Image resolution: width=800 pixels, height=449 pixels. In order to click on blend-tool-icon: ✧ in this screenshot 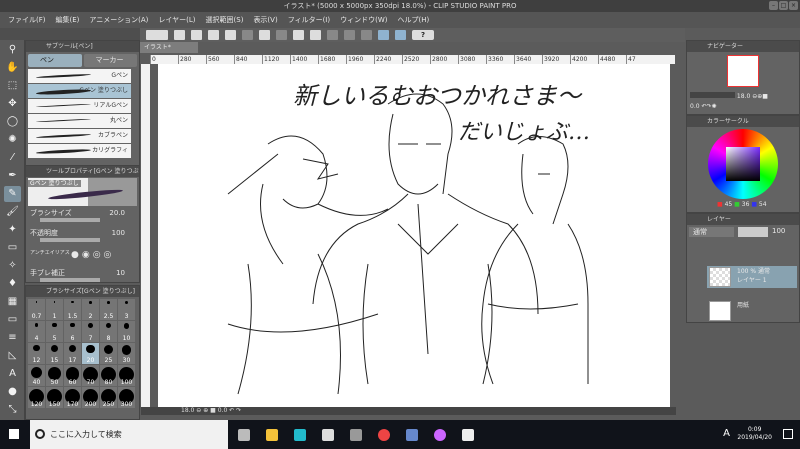, I will do `click(12, 266)`.